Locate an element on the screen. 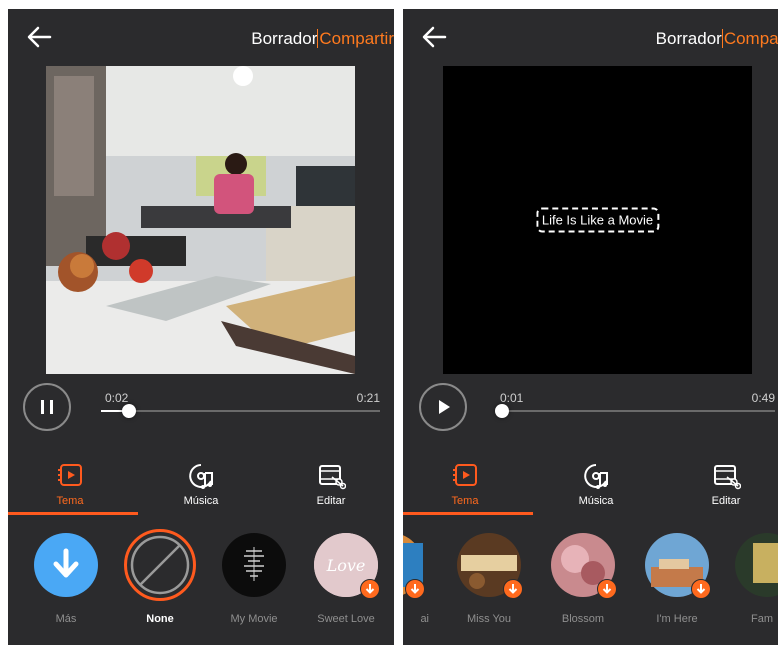  theme-item: ai is located at coordinates (416, 579).